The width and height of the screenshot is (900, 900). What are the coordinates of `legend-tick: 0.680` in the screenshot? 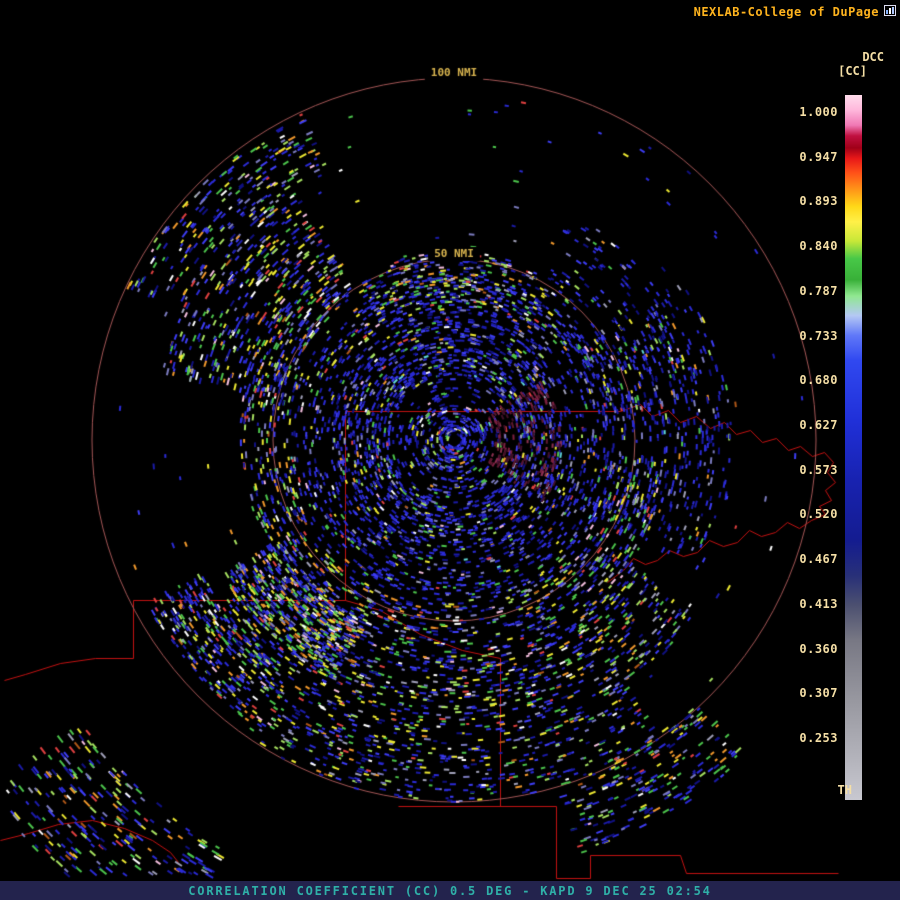 It's located at (818, 380).